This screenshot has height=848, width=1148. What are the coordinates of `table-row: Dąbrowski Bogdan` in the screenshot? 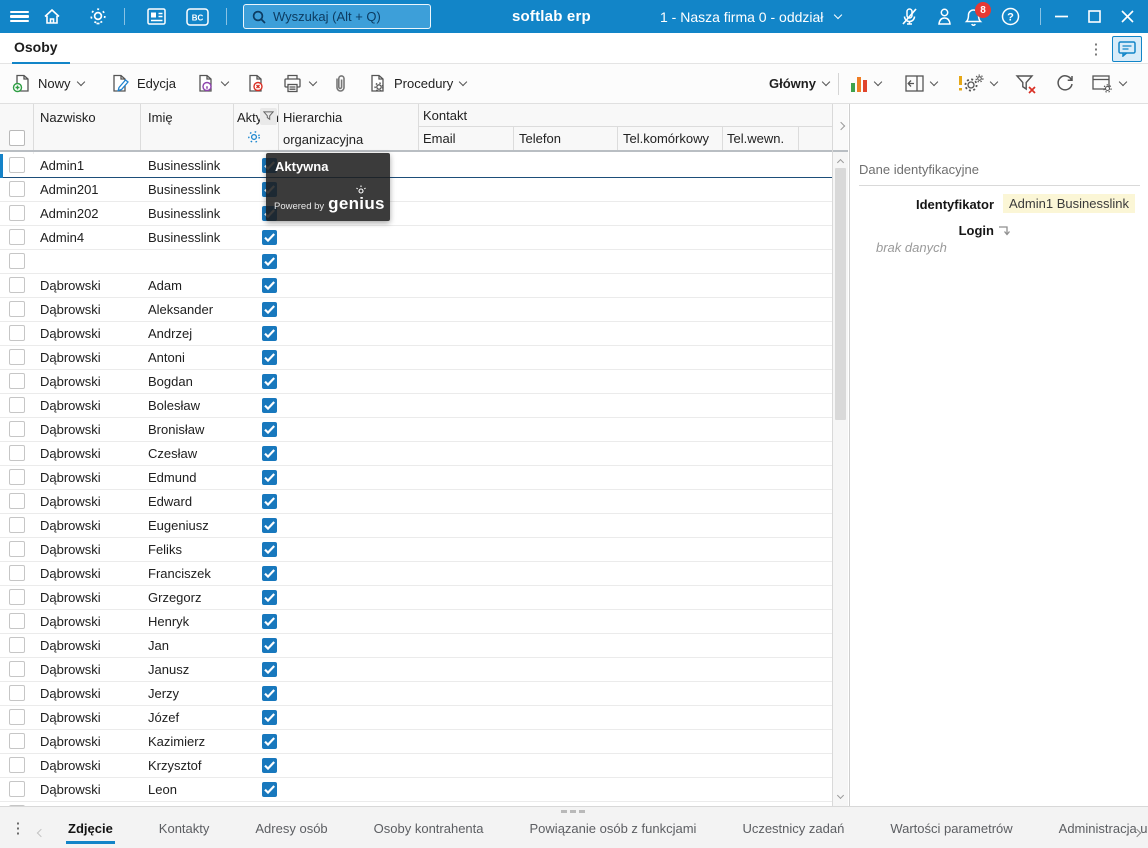 It's located at (416, 382).